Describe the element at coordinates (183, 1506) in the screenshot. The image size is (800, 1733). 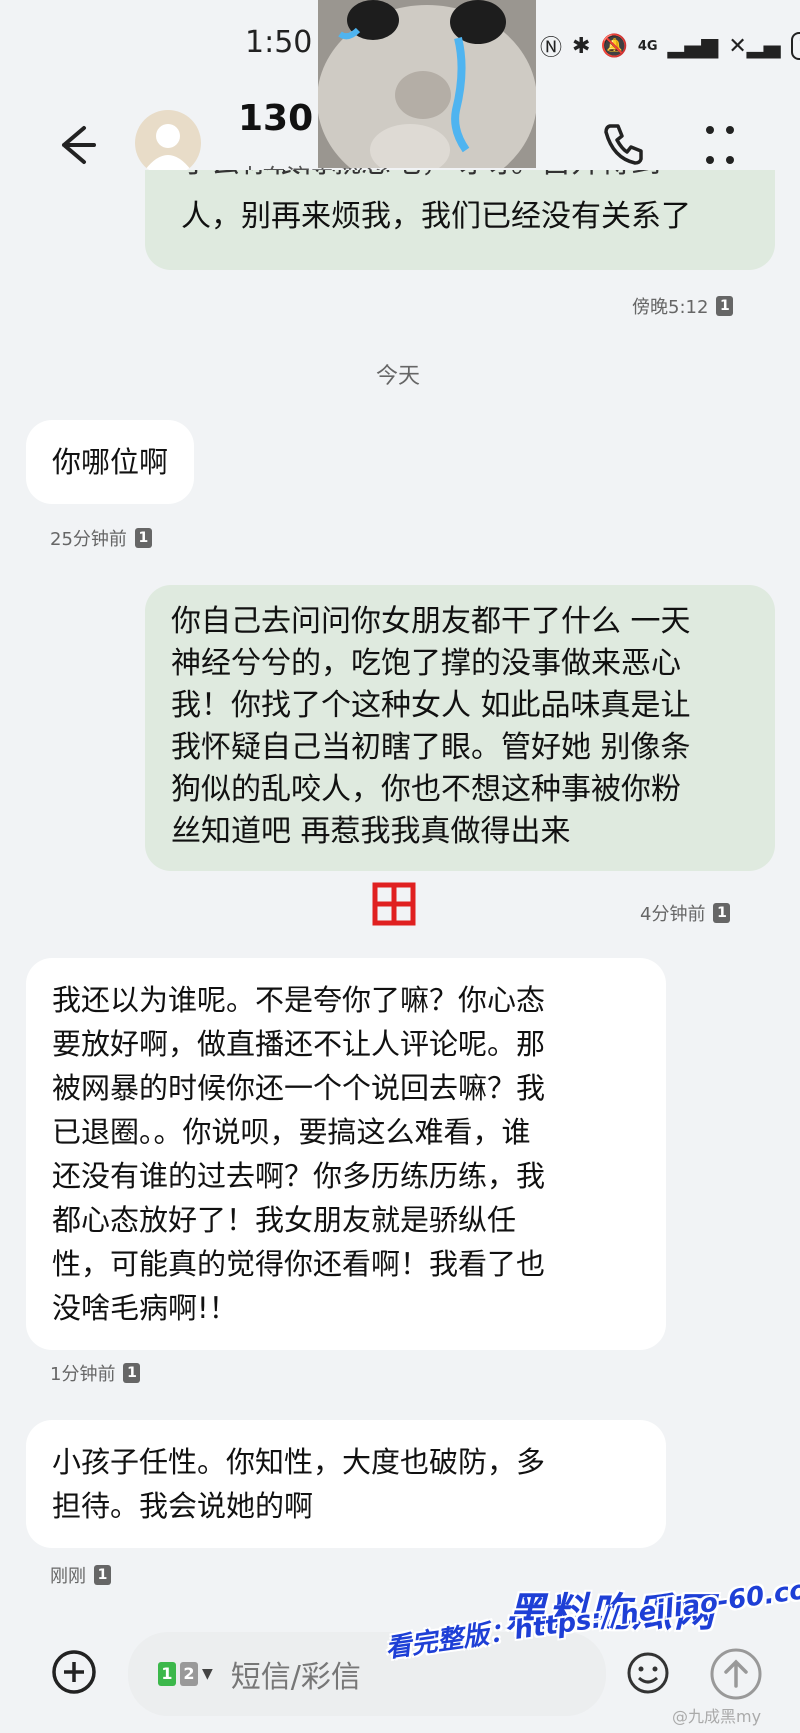
I see `message-line: 担待。我会说她的啊` at that location.